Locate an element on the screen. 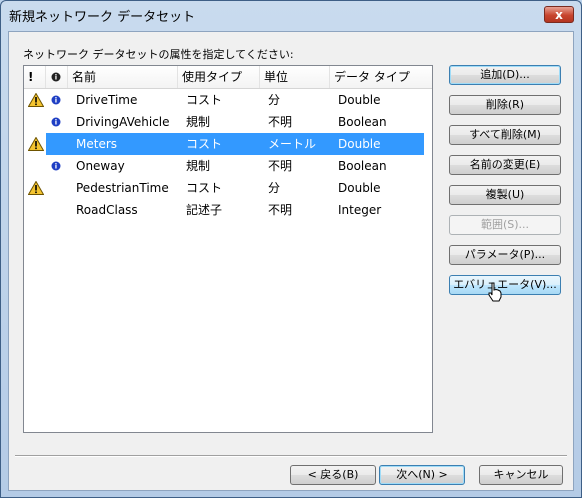  column-header-name: 名前 is located at coordinates (123, 77).